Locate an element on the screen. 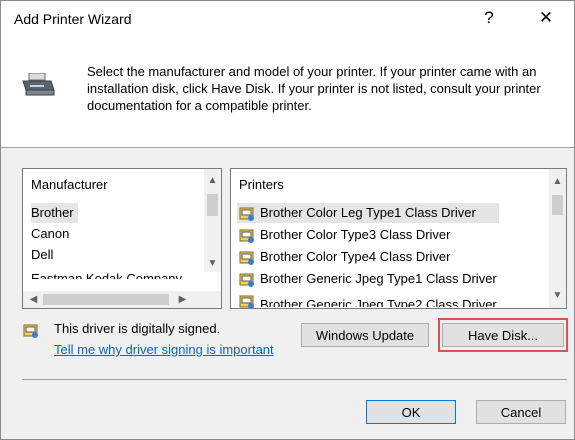 This screenshot has width=575, height=440. windows-update-button: Windows Update is located at coordinates (365, 335).